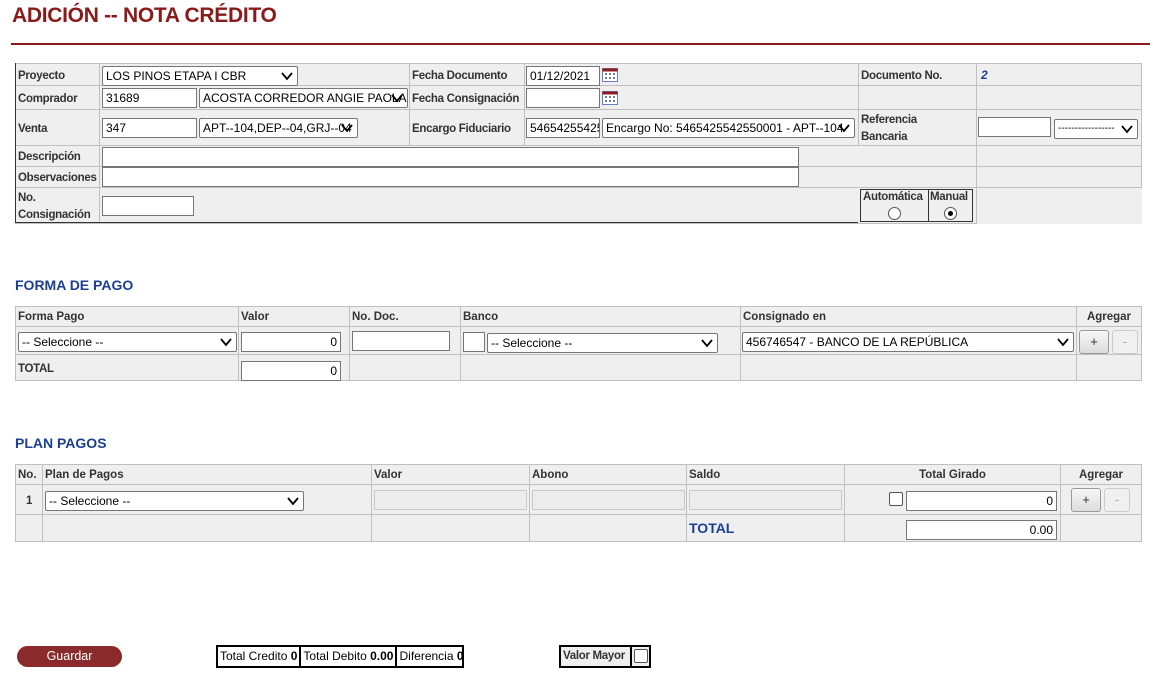  What do you see at coordinates (54, 206) in the screenshot?
I see `no-consignacion-label: No. Consignación` at bounding box center [54, 206].